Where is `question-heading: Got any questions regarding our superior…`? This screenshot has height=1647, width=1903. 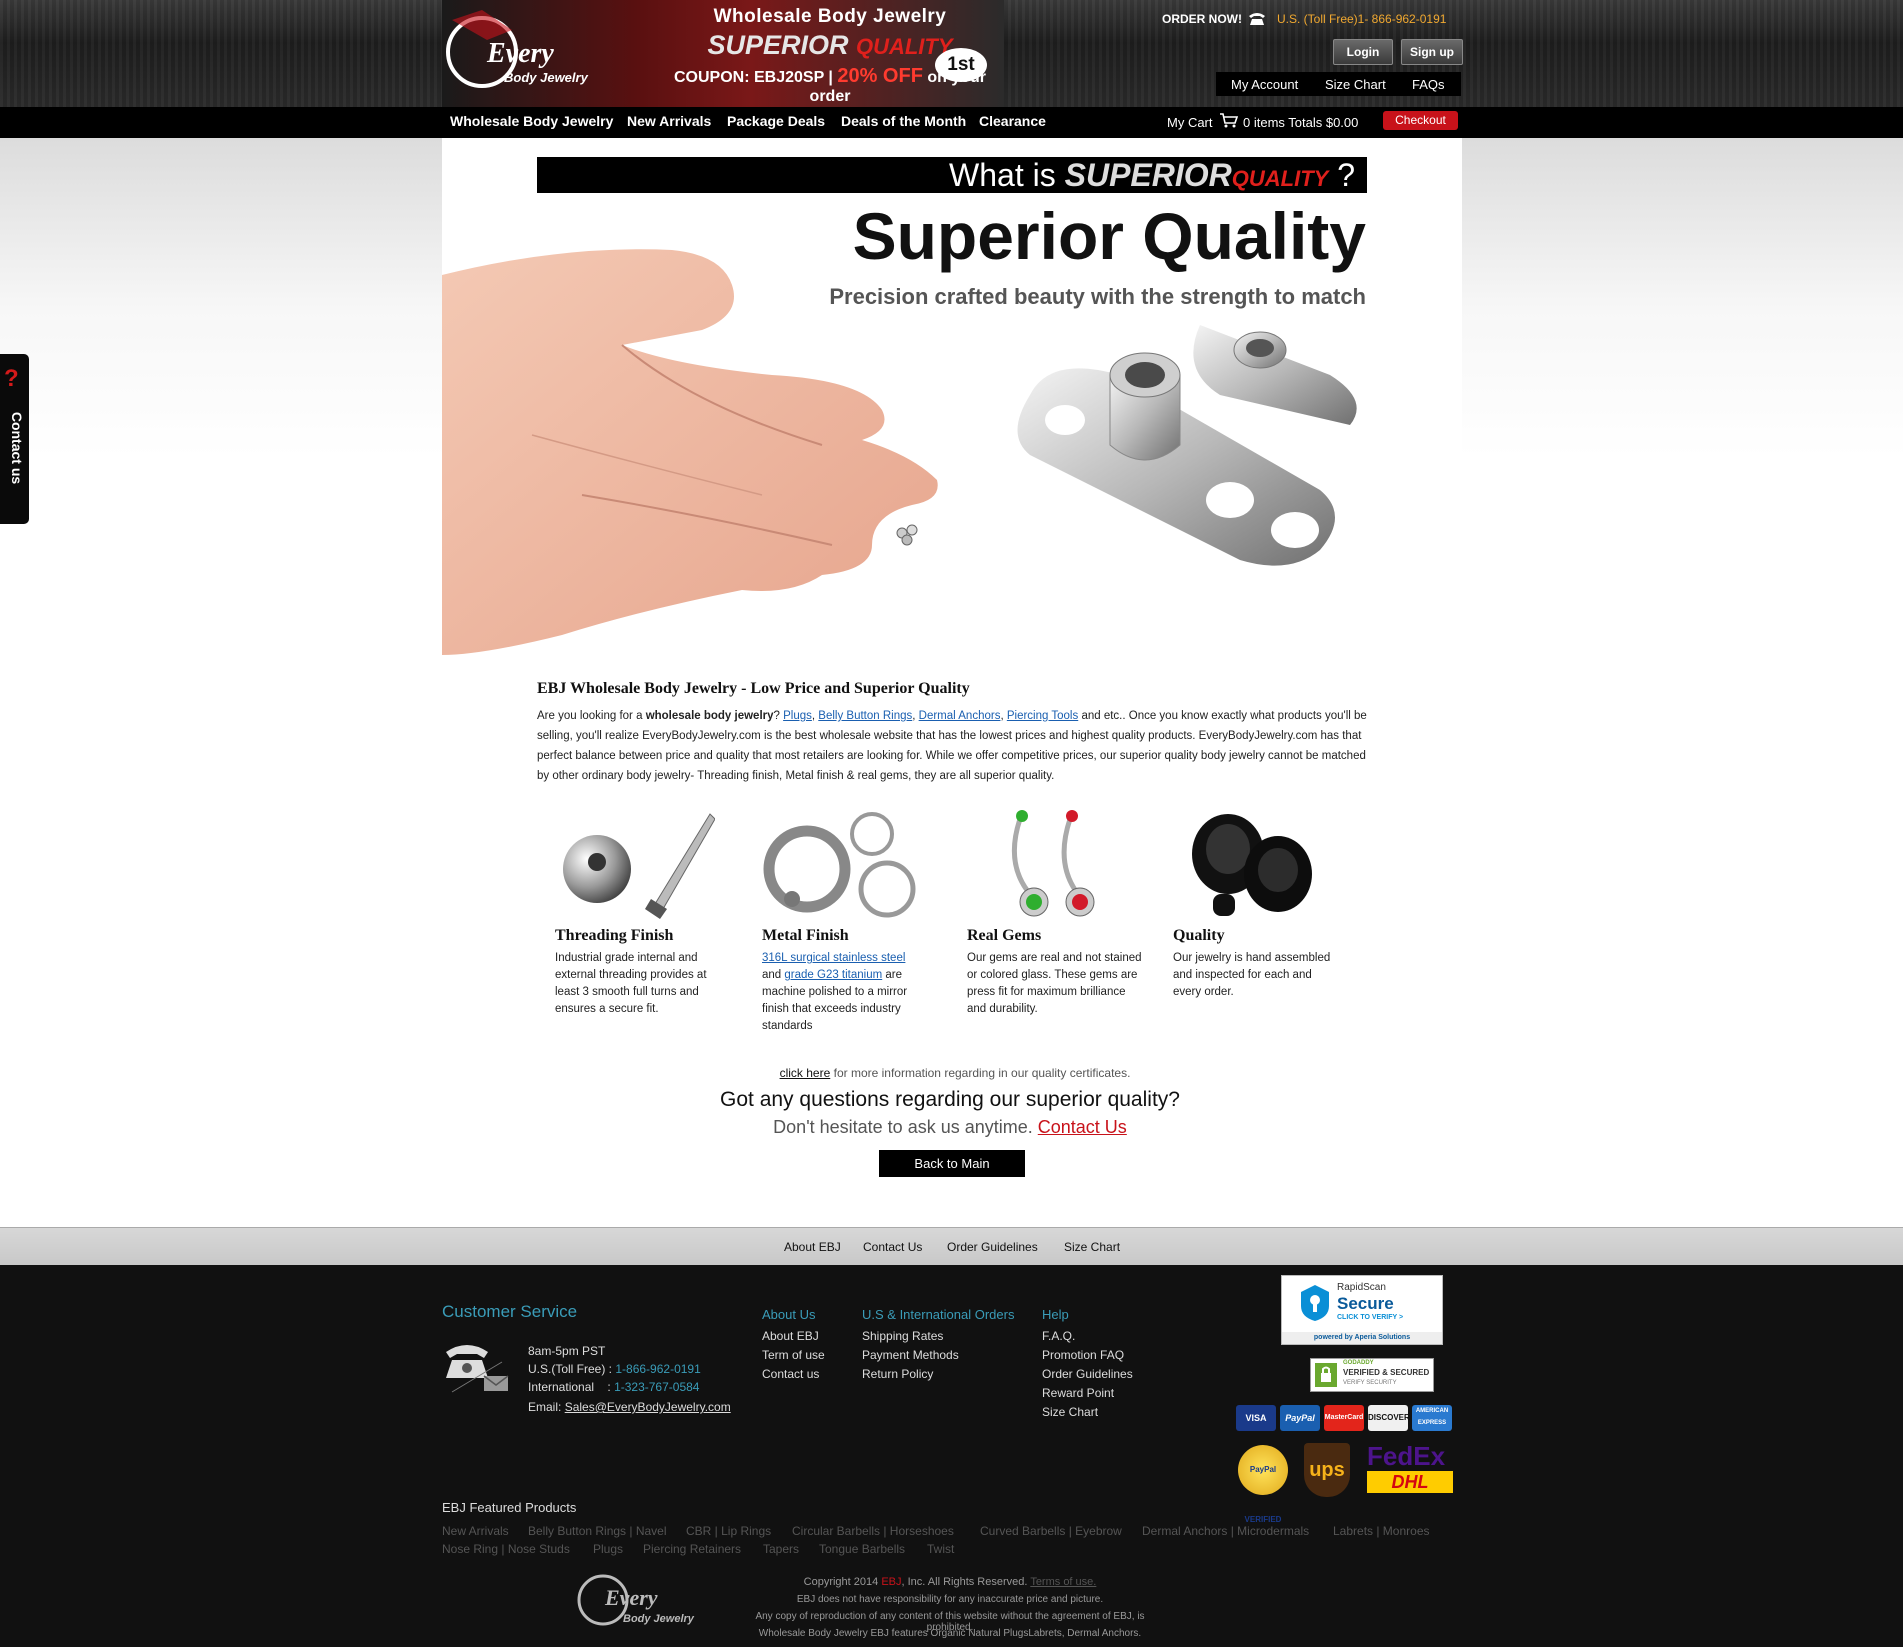
question-heading: Got any questions regarding our superior… is located at coordinates (950, 1099).